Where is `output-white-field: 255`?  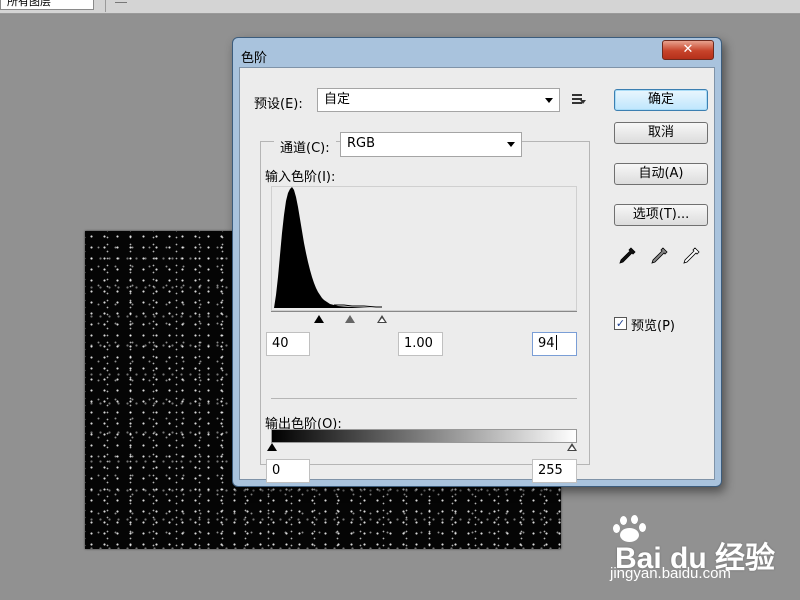
output-white-field: 255 is located at coordinates (554, 471).